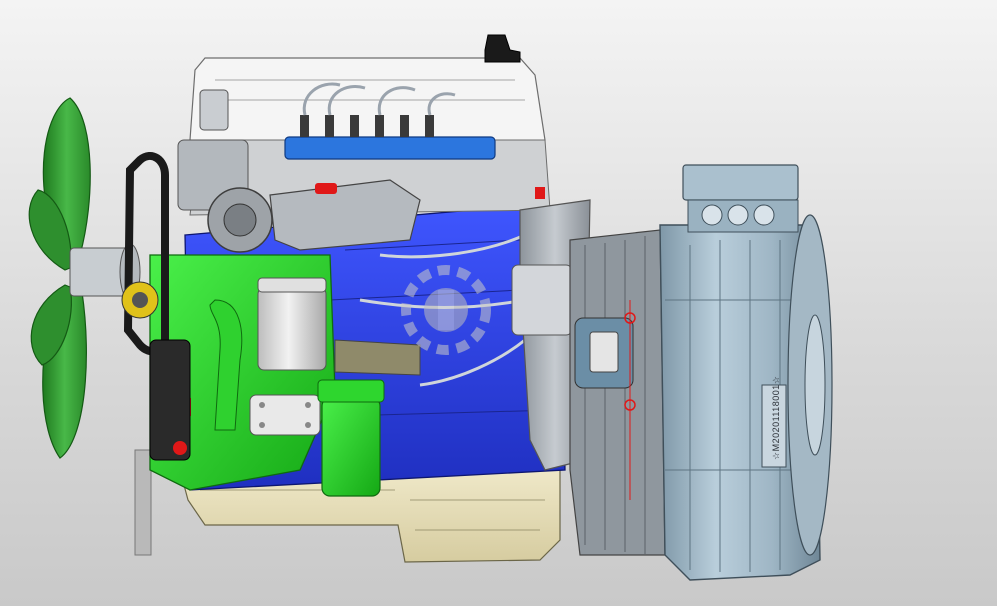 The width and height of the screenshot is (997, 606). I want to click on fuel-rail, so click(390, 148).